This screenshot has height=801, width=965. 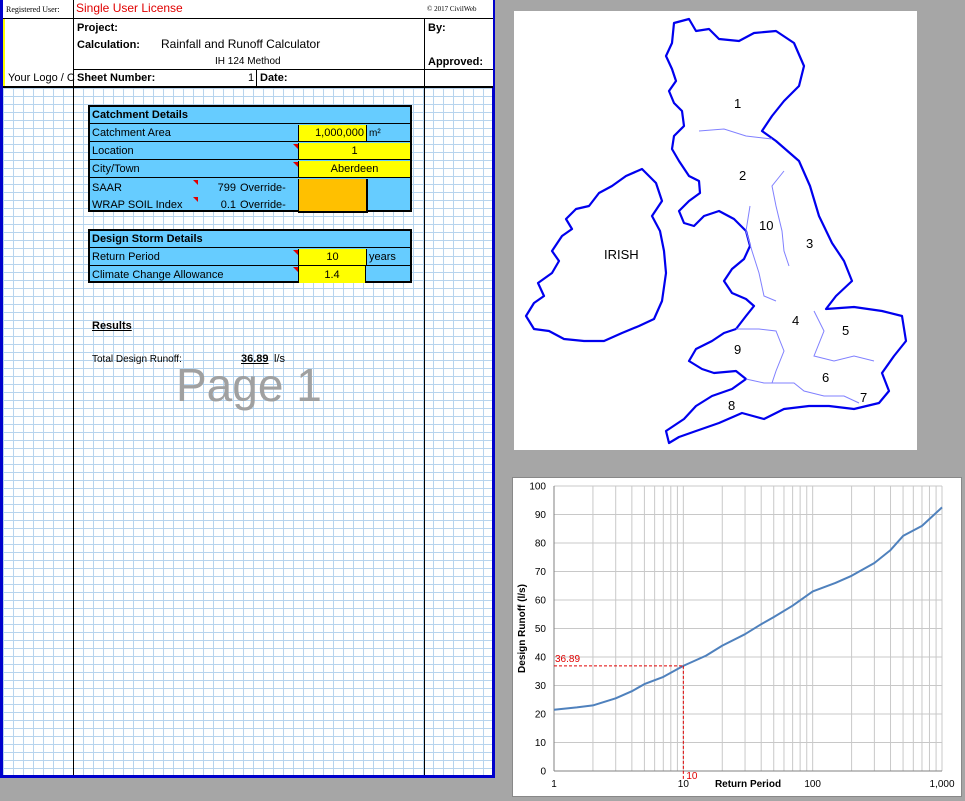 I want to click on calculation-label: Calculation:, so click(x=108, y=45).